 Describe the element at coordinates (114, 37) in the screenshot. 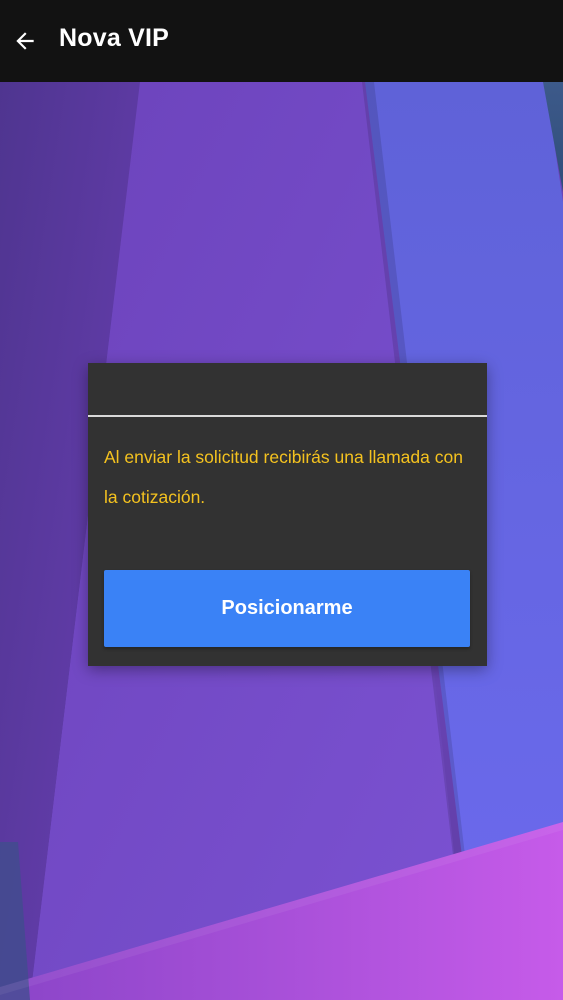

I see `page-title: Nova VIP` at that location.